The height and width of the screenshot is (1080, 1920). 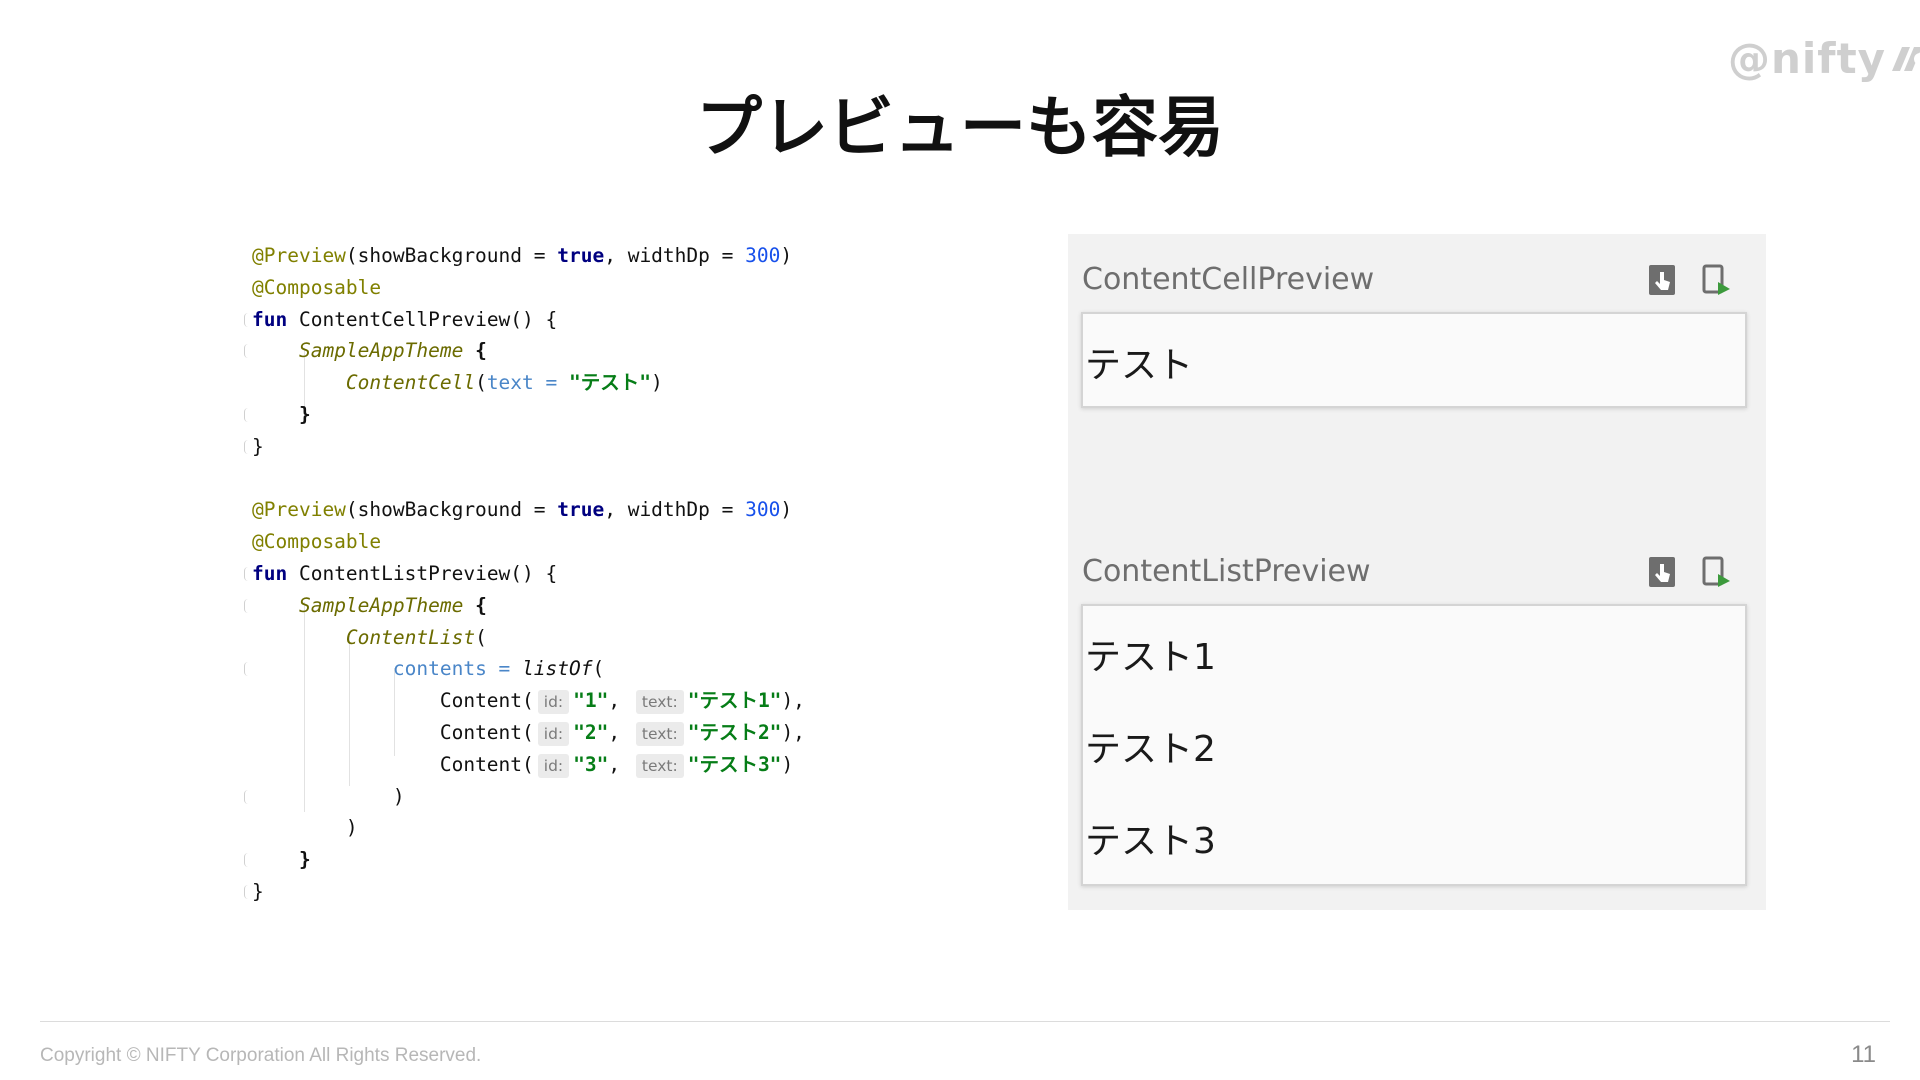 What do you see at coordinates (1414, 745) in the screenshot?
I see `preview-card-list: テスト1 テスト2 テスト3` at bounding box center [1414, 745].